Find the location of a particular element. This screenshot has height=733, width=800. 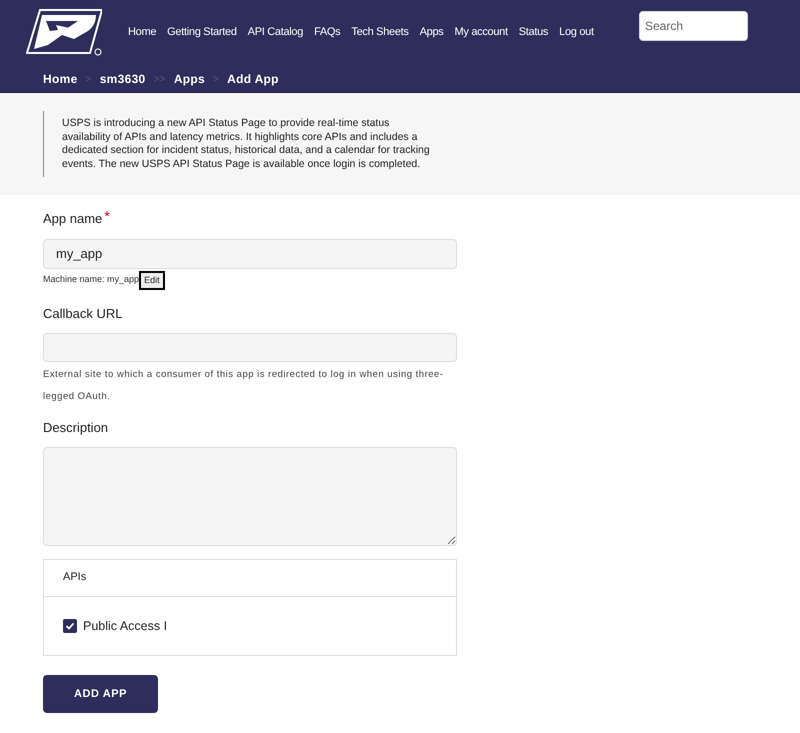

edit-button: Edit is located at coordinates (152, 280).